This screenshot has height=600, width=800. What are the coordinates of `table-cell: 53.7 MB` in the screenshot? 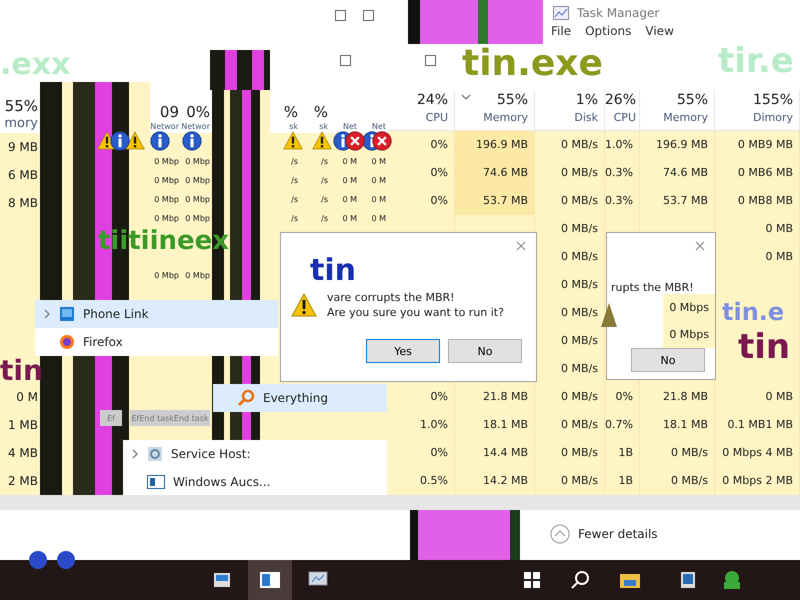 It's located at (505, 200).